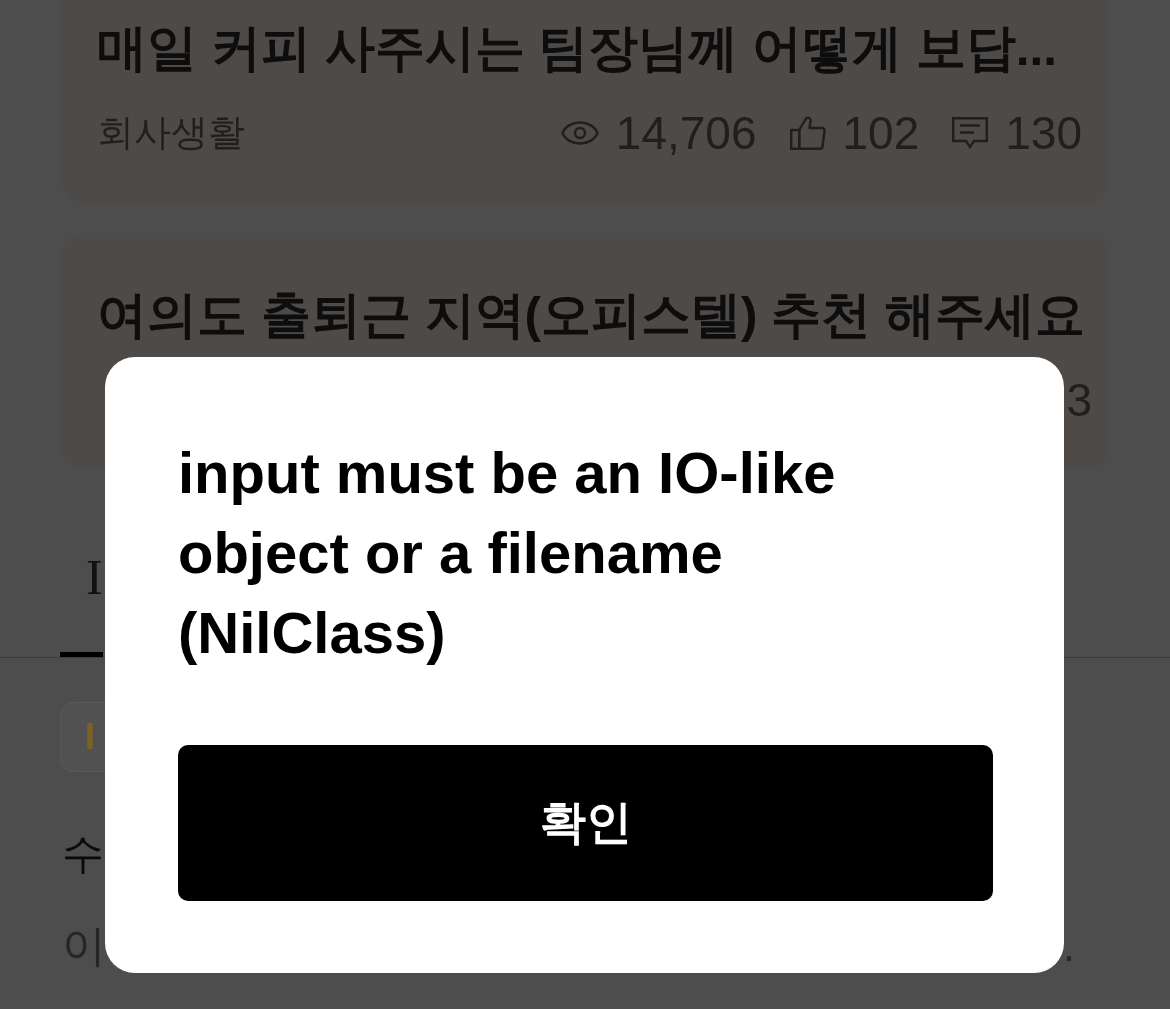  Describe the element at coordinates (579, 133) in the screenshot. I see `eye-icon` at that location.